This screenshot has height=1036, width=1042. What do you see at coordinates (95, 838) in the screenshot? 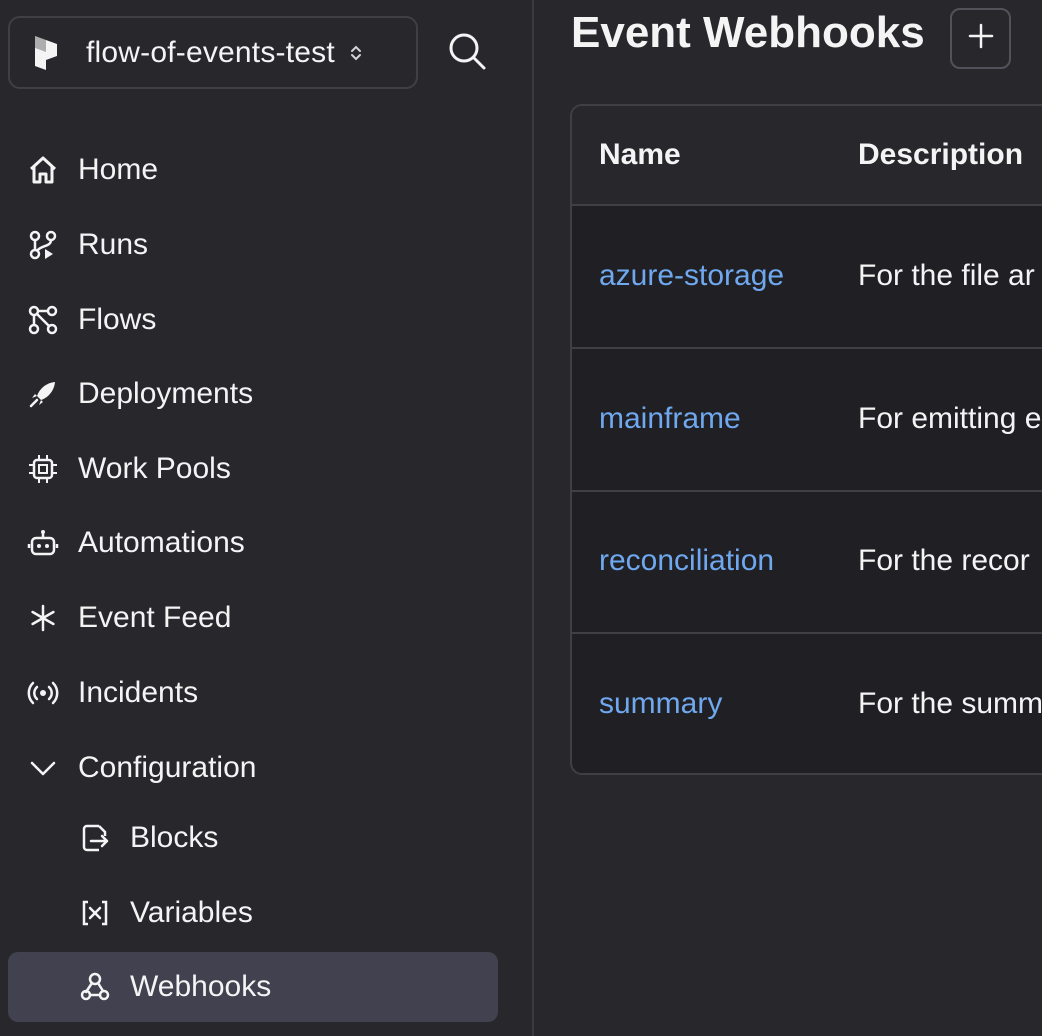
I see `blocks-icon` at bounding box center [95, 838].